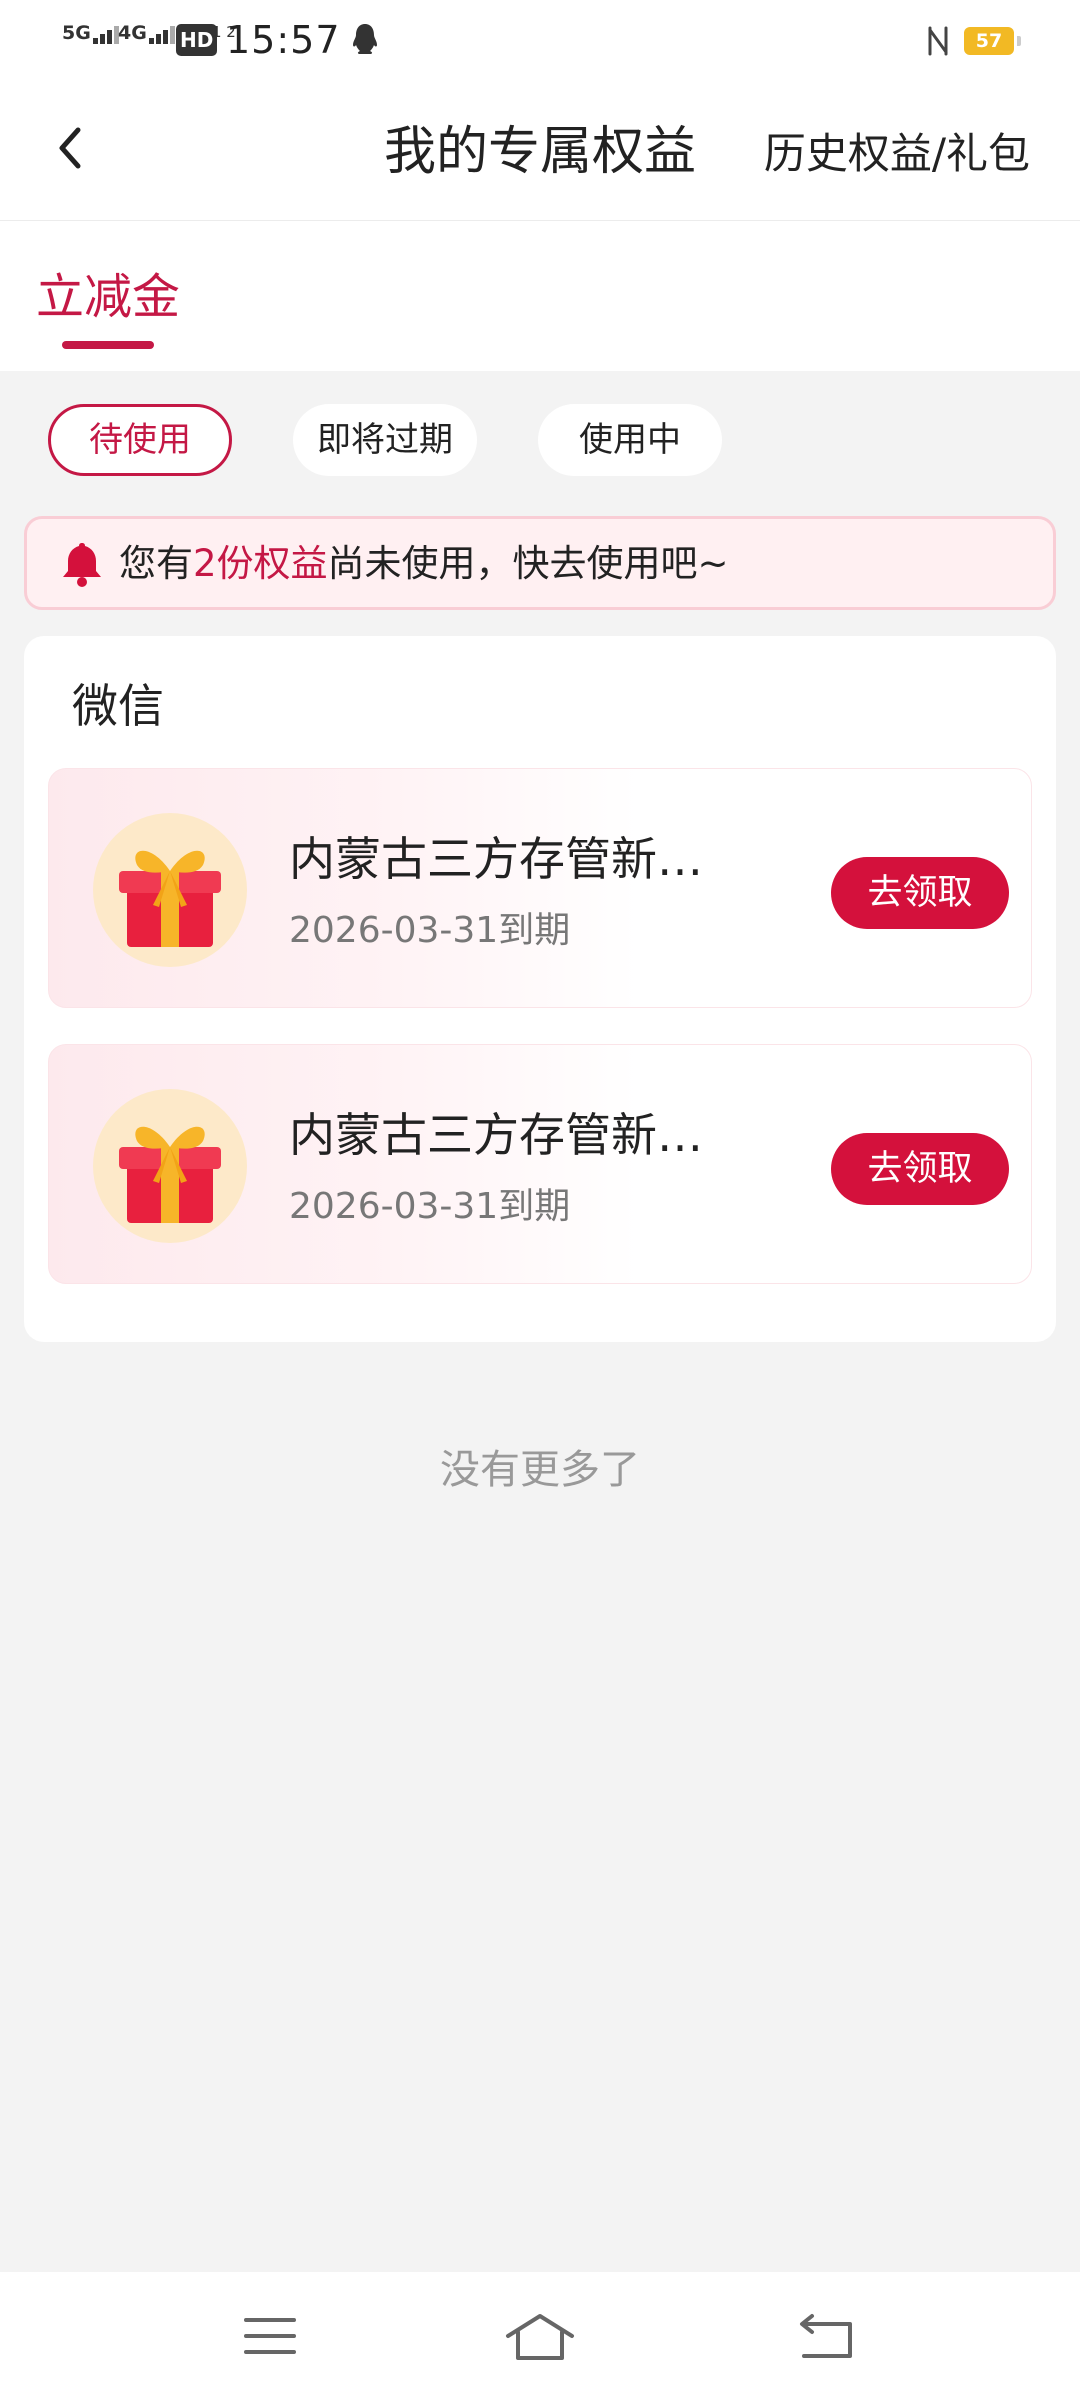 This screenshot has width=1080, height=2400. I want to click on back-arrow-icon, so click(824, 2336).